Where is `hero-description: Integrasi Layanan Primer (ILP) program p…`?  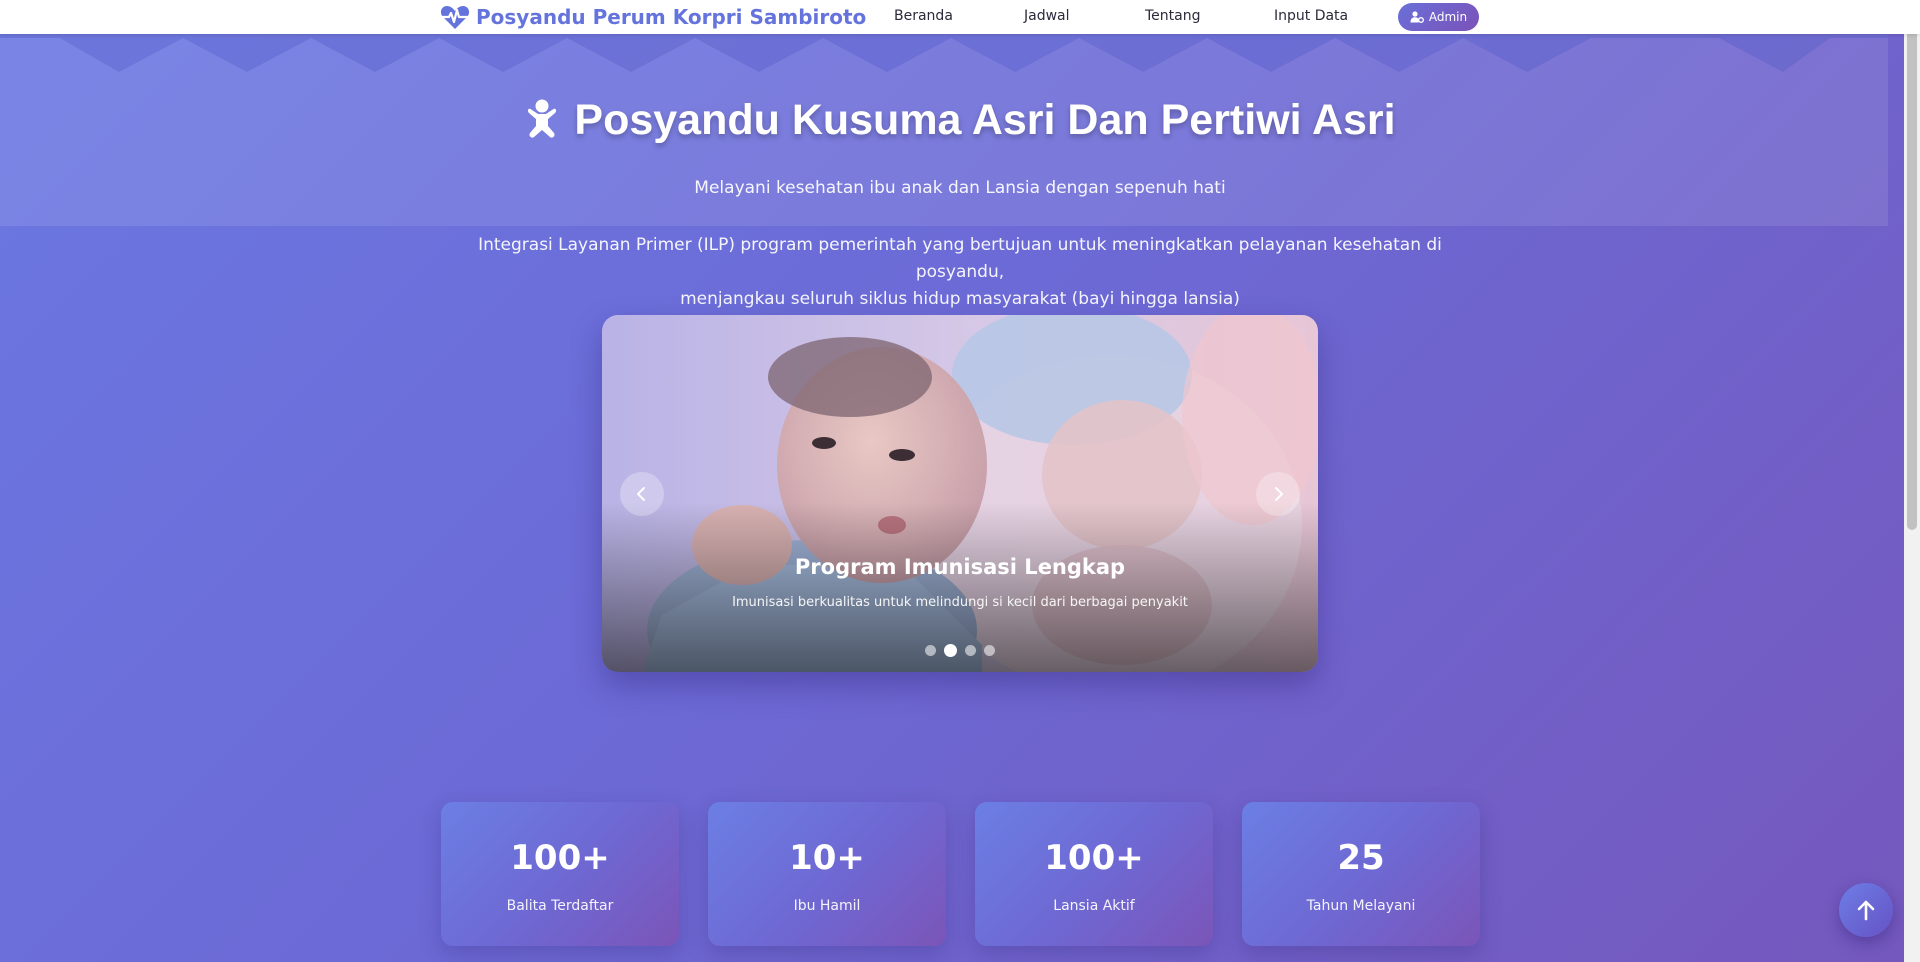
hero-description: Integrasi Layanan Primer (ILP) program p… is located at coordinates (960, 272).